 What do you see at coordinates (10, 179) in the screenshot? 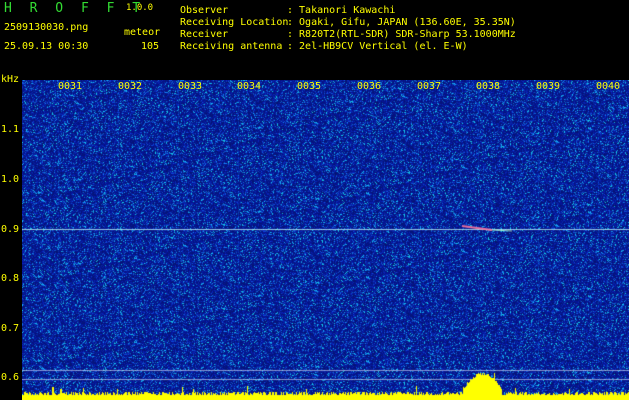
I see `y-tick-label: 1.0` at bounding box center [10, 179].